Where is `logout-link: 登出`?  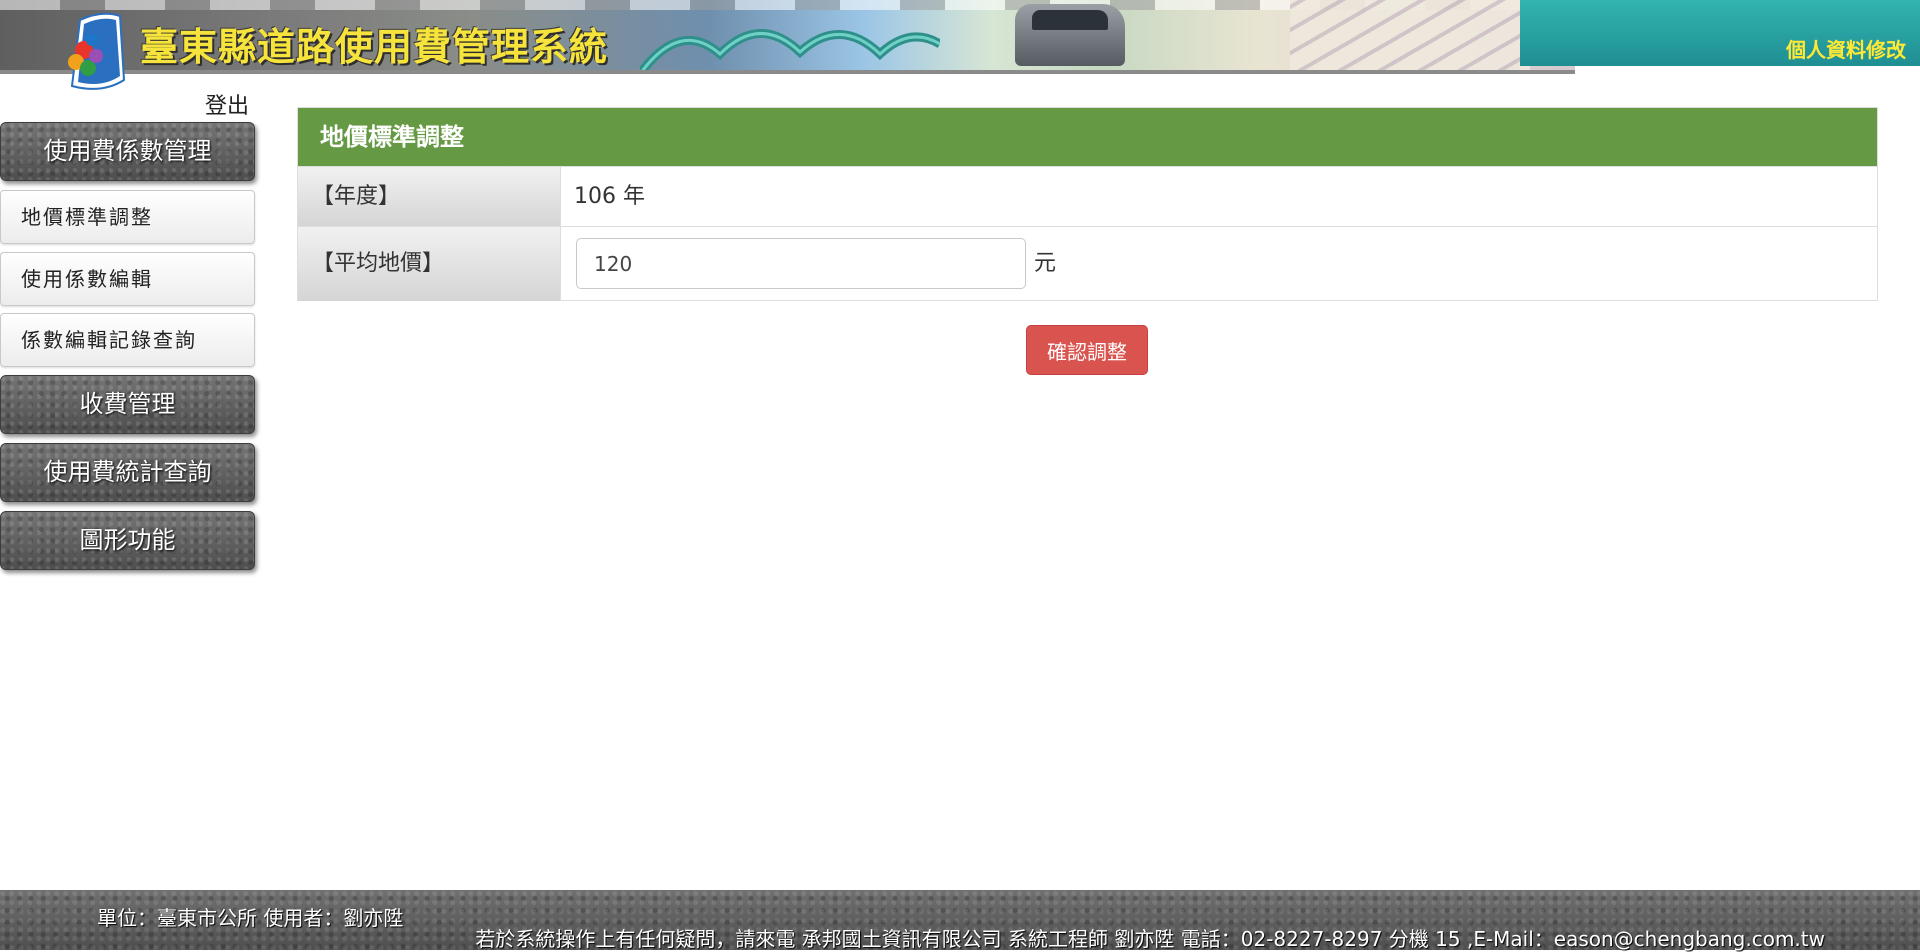 logout-link: 登出 is located at coordinates (227, 104).